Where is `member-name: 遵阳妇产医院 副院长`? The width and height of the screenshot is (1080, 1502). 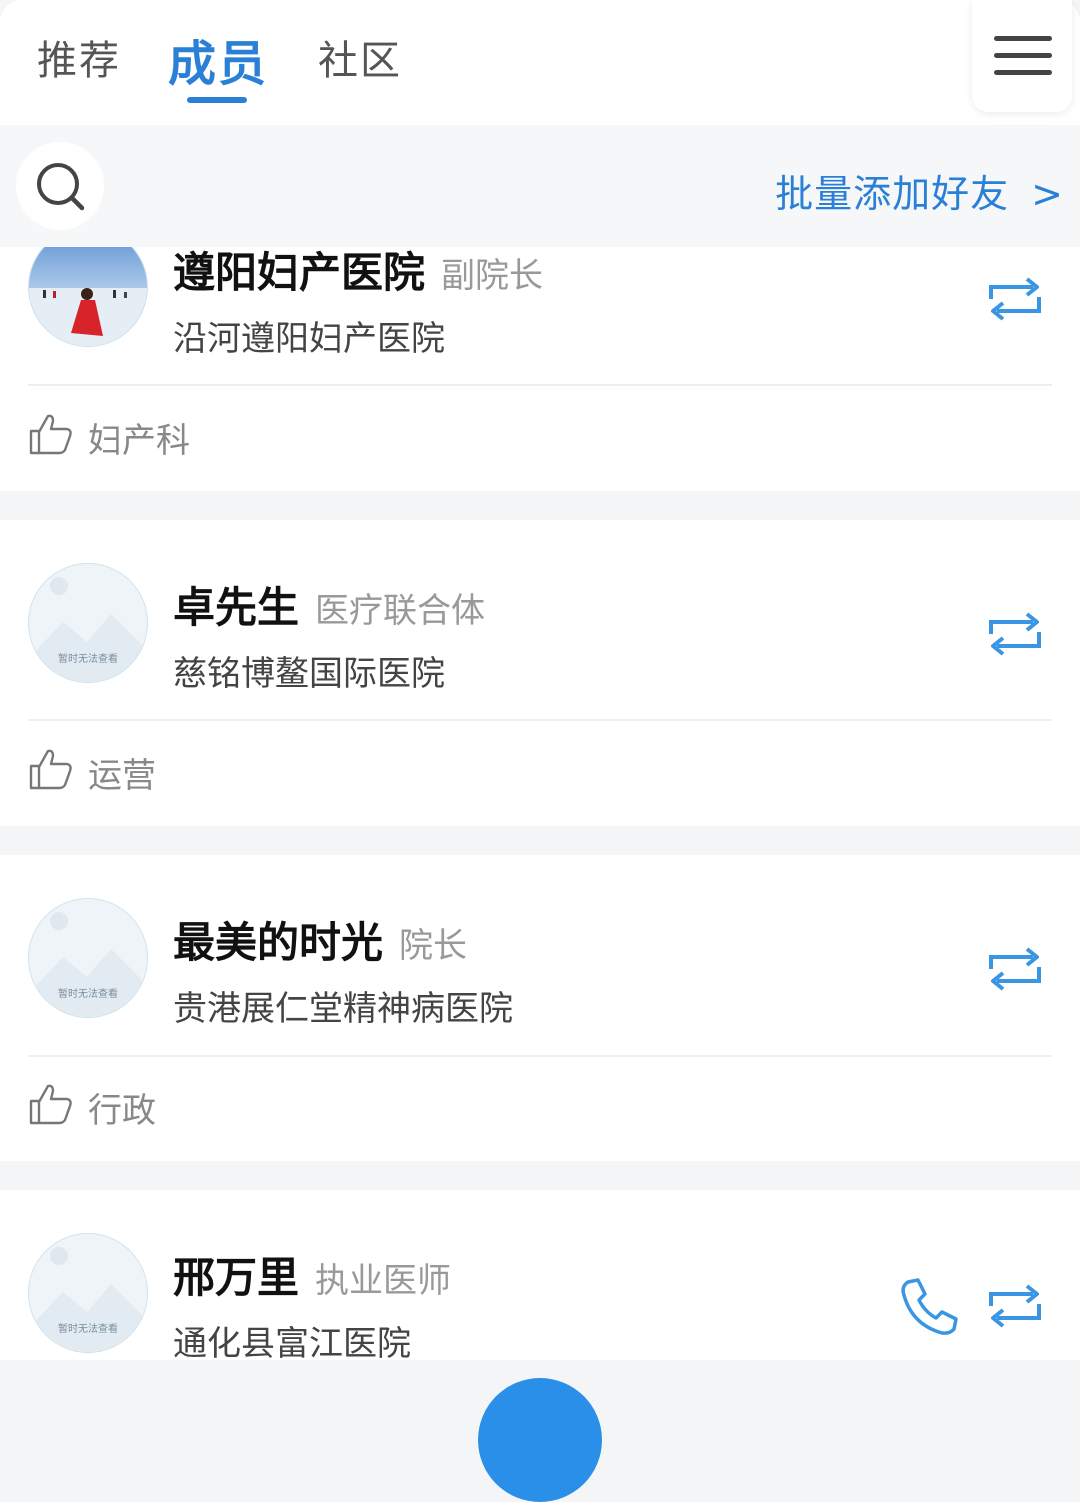 member-name: 遵阳妇产医院 副院长 is located at coordinates (358, 273).